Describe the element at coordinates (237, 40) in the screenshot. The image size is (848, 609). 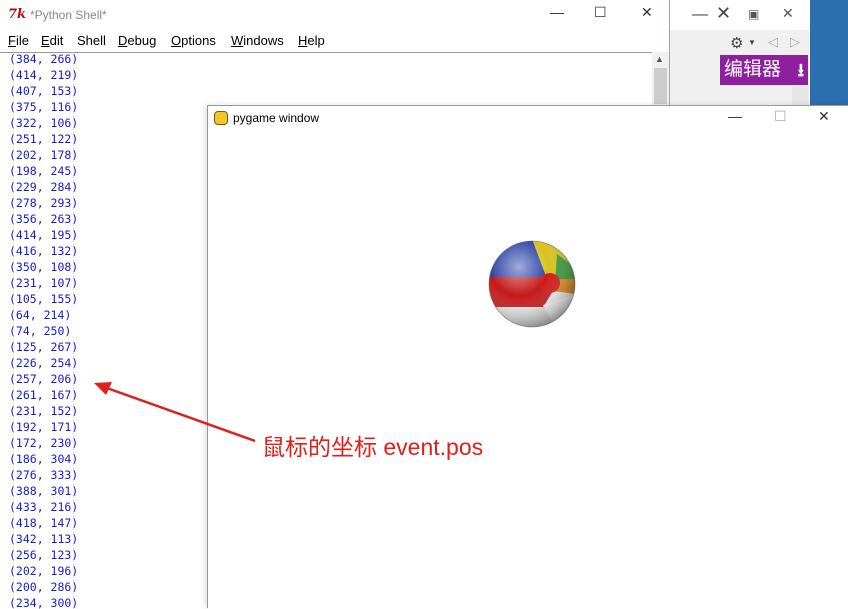
I see `menu-windows-accel: W` at that location.